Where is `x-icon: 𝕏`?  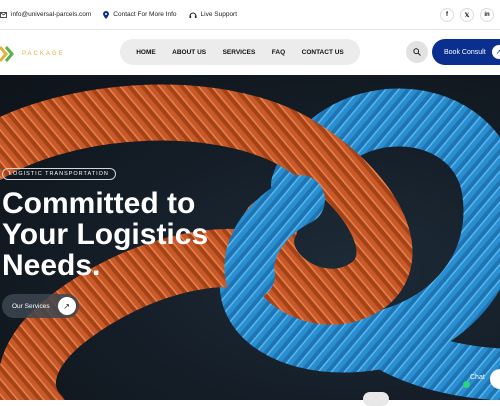
x-icon: 𝕏 is located at coordinates (467, 15).